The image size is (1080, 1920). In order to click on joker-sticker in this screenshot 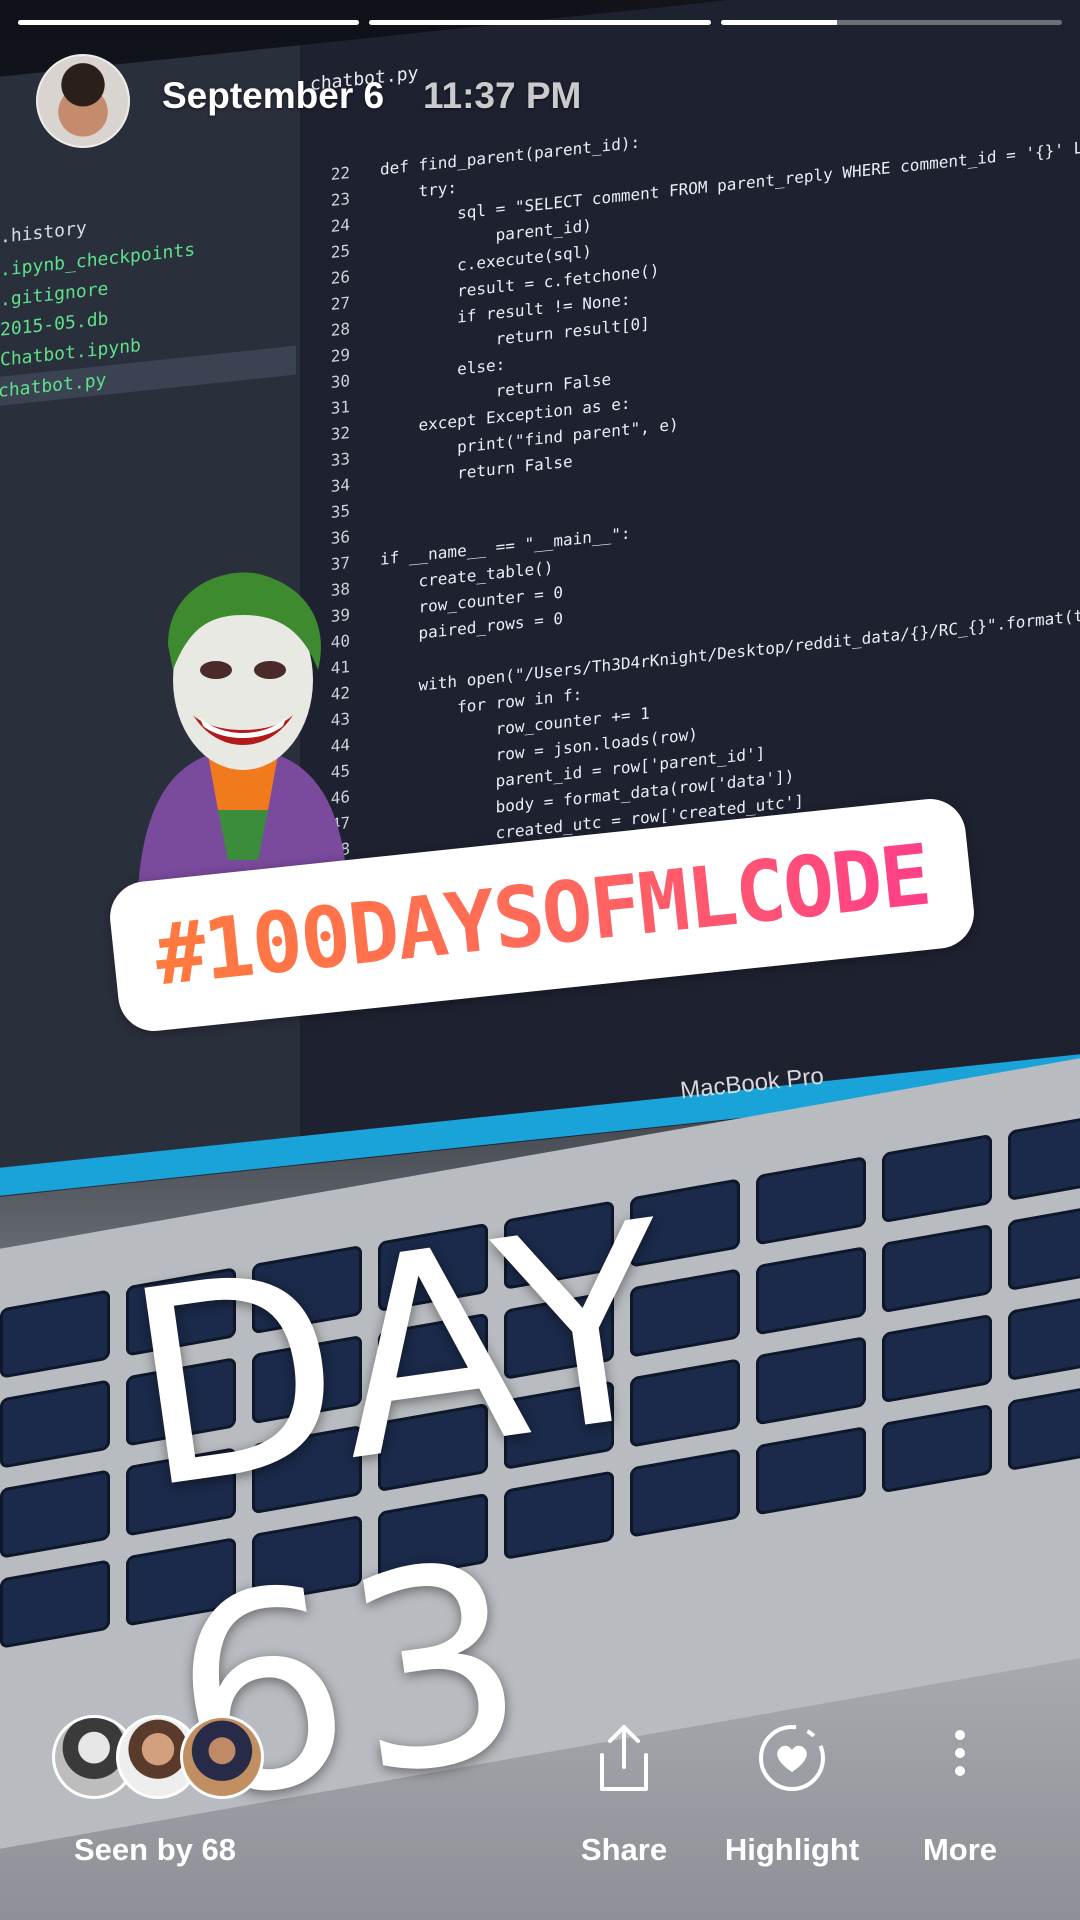, I will do `click(243, 731)`.